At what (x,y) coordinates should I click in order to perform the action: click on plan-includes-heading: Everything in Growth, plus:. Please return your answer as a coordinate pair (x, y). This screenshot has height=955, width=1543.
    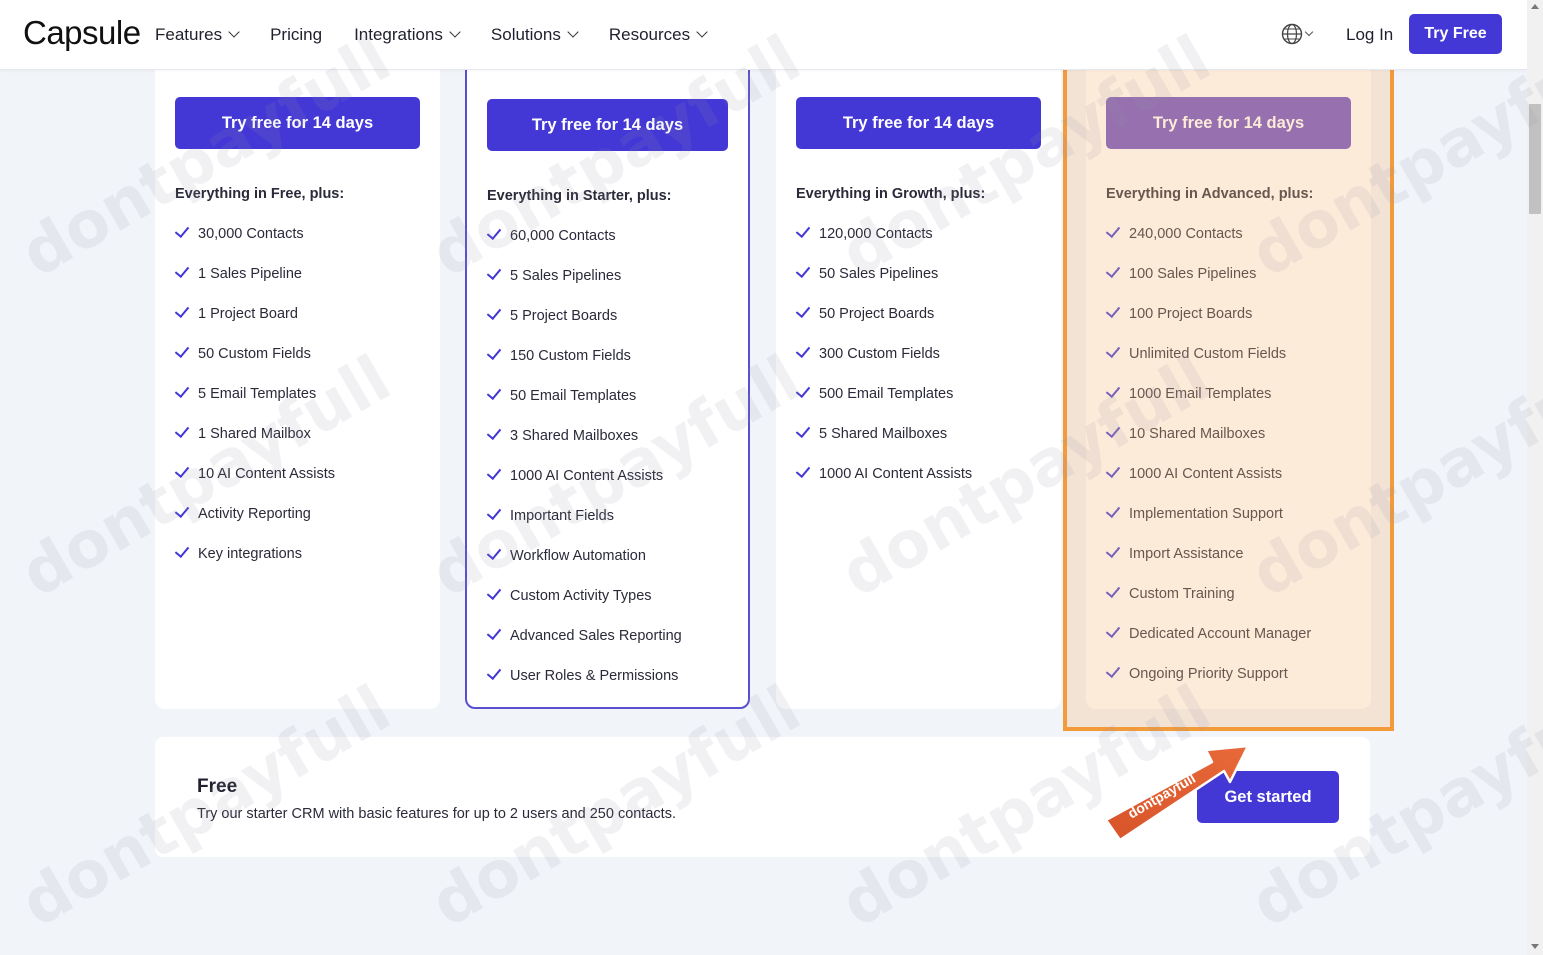
    Looking at the image, I should click on (891, 194).